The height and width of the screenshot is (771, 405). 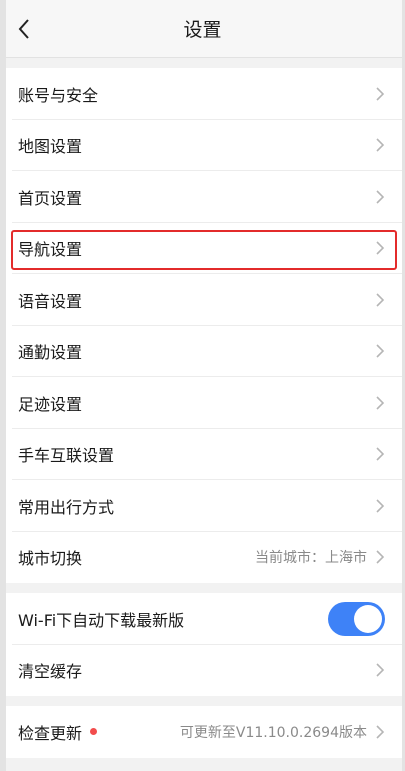 What do you see at coordinates (368, 618) in the screenshot?
I see `toggle-knob` at bounding box center [368, 618].